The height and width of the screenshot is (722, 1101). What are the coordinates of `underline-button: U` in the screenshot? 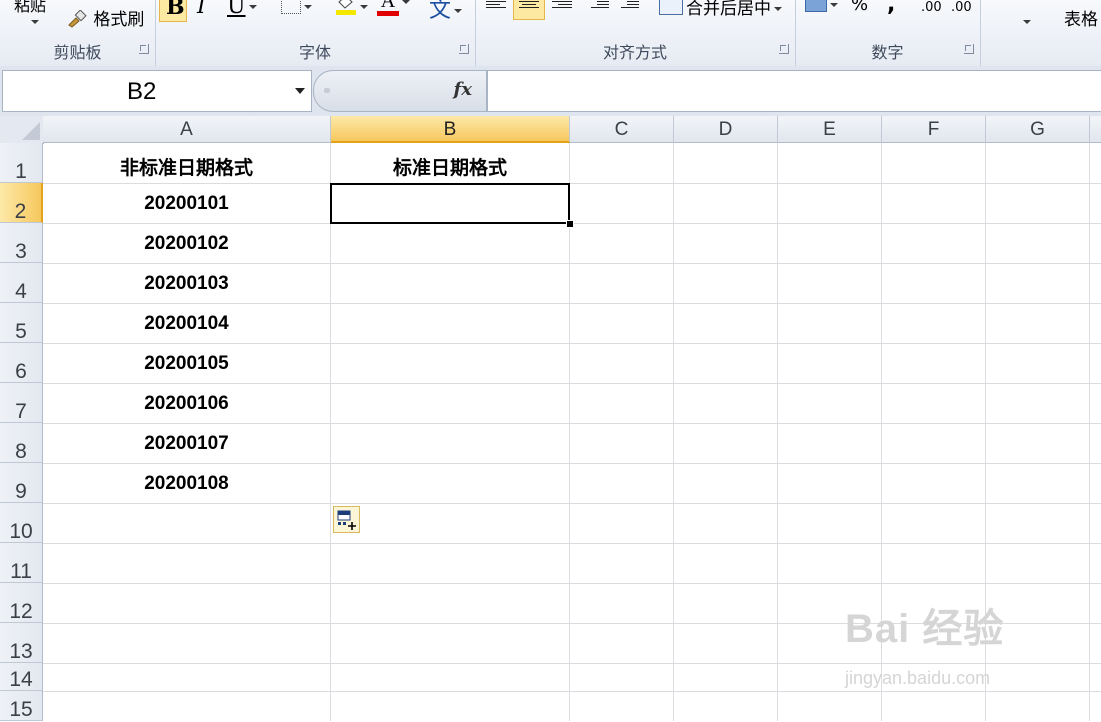 It's located at (242, 9).